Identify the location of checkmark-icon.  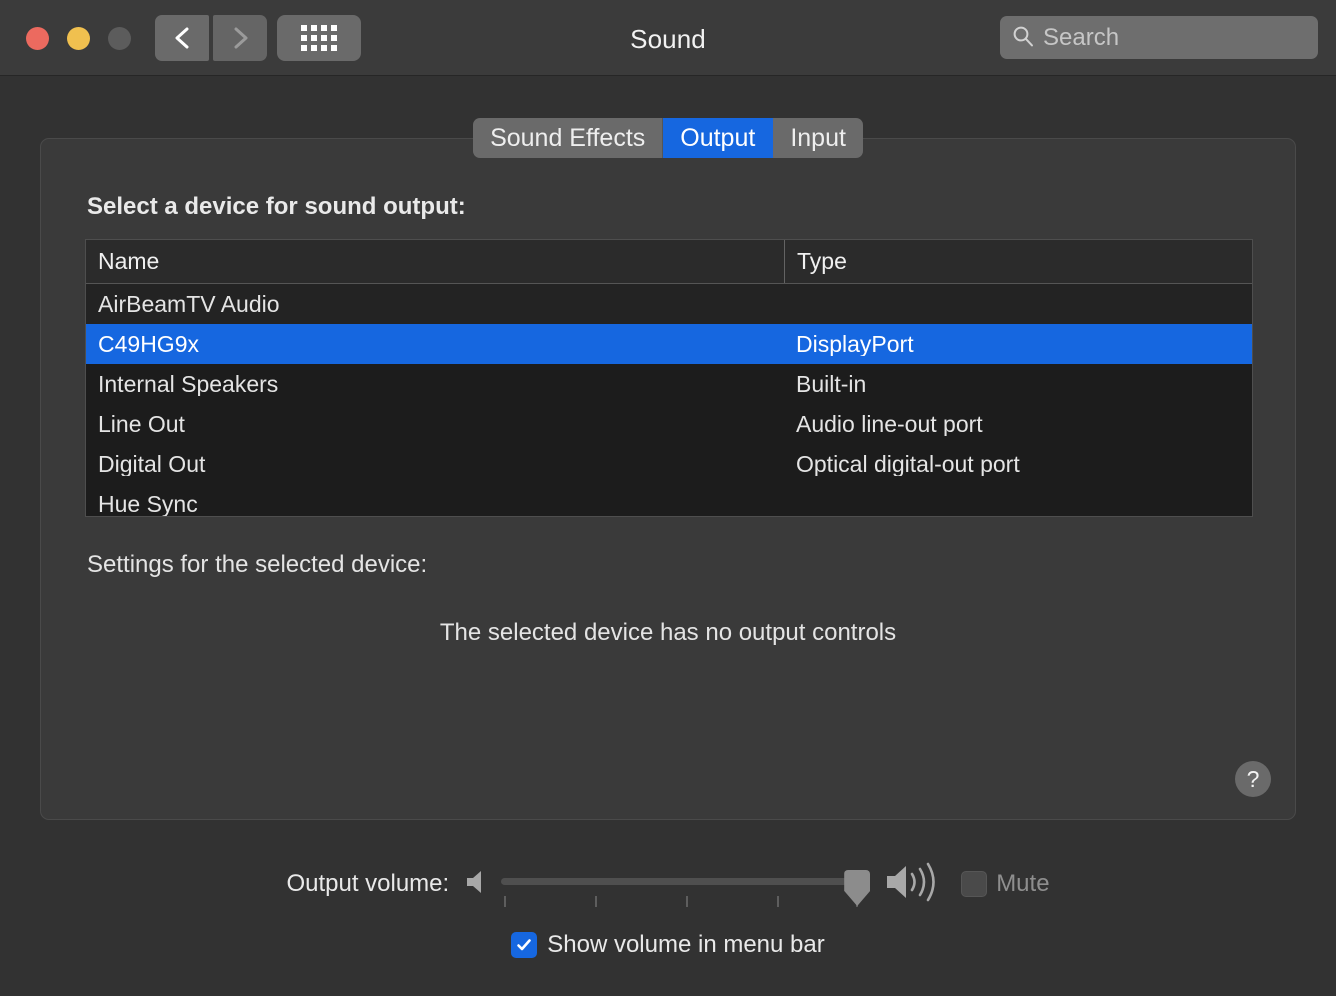
(524, 945).